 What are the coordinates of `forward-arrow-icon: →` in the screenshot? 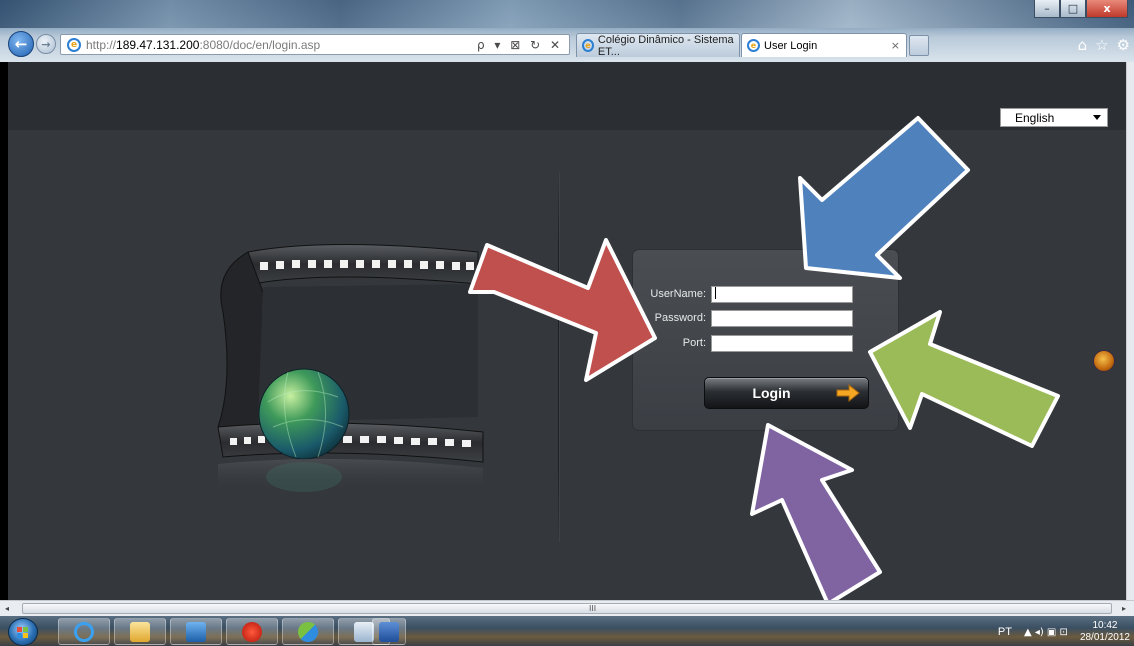 It's located at (46, 44).